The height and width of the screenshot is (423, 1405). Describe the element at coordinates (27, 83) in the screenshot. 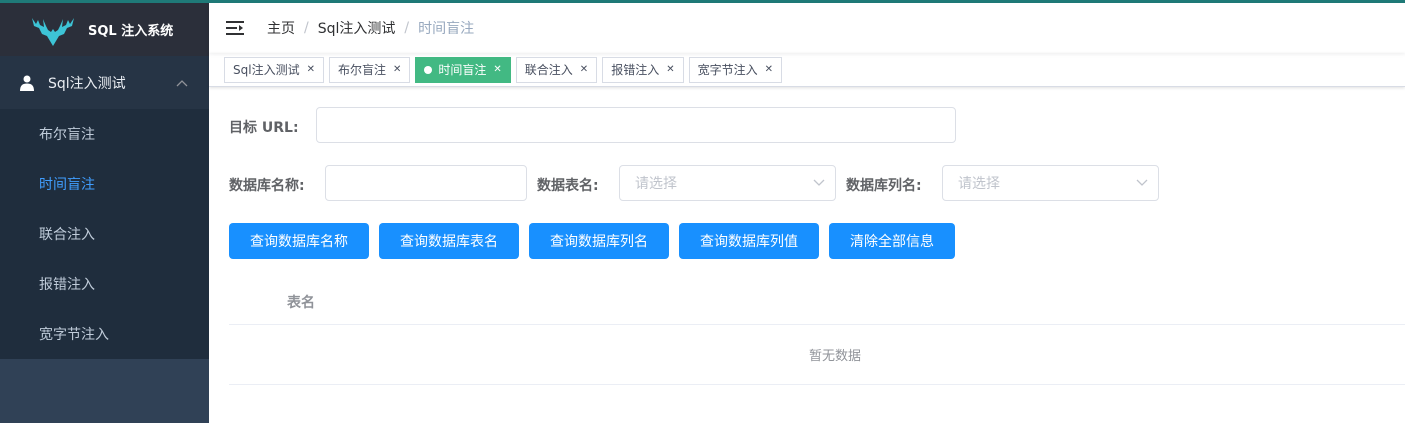

I see `user-icon` at that location.